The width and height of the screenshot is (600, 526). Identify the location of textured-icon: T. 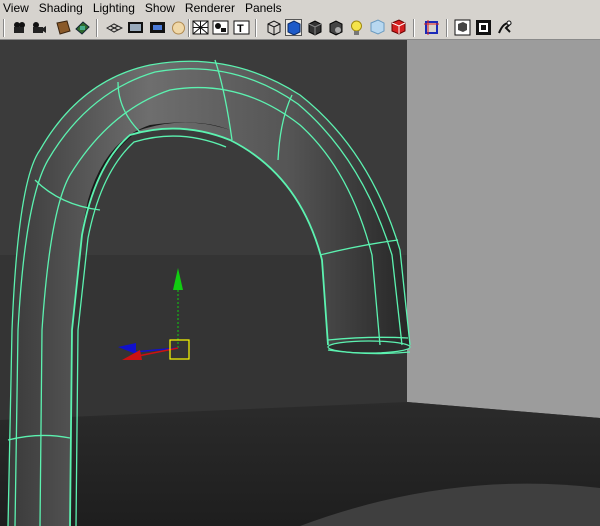
(241, 27).